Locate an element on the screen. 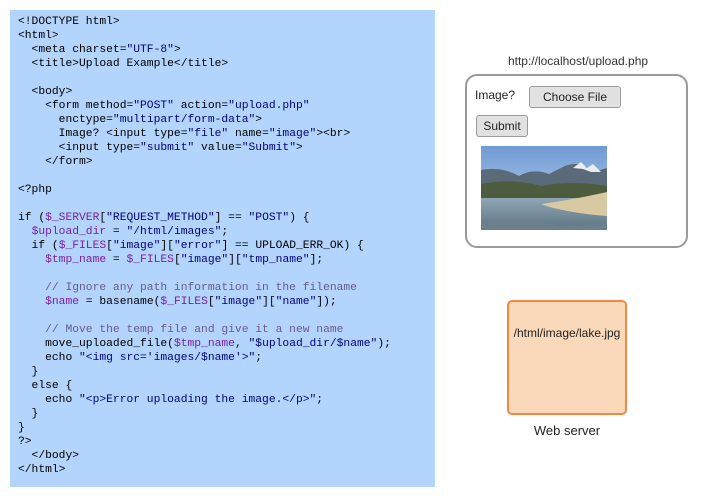  code-token: "multipart/form-data" is located at coordinates (184, 120).